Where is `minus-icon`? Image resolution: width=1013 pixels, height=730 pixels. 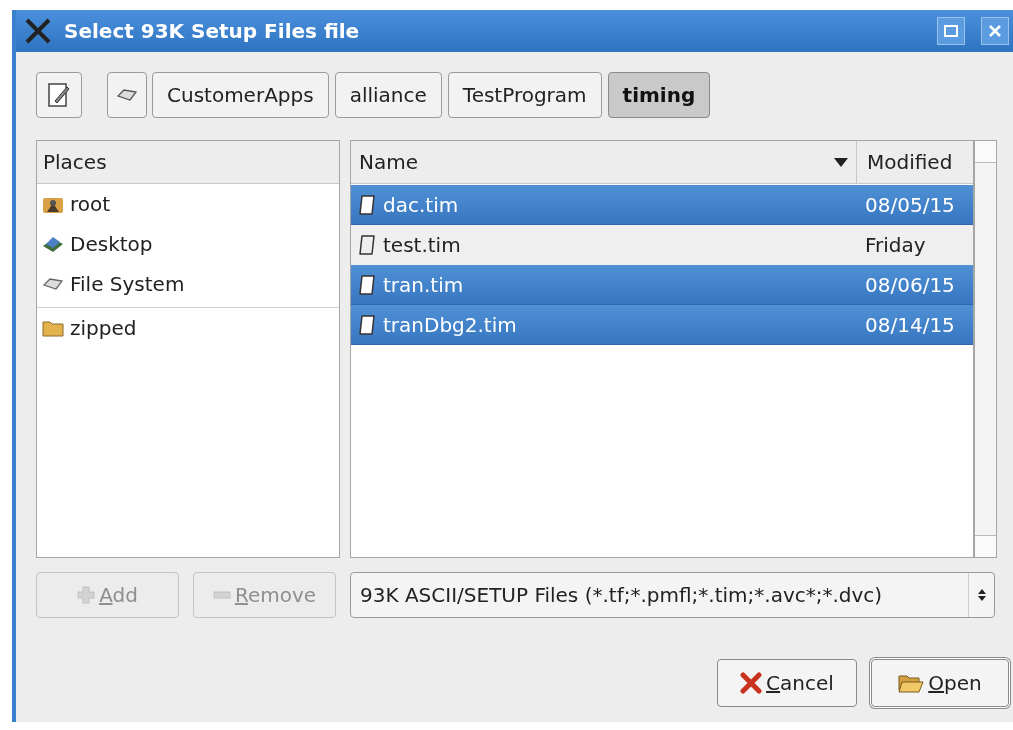 minus-icon is located at coordinates (221, 595).